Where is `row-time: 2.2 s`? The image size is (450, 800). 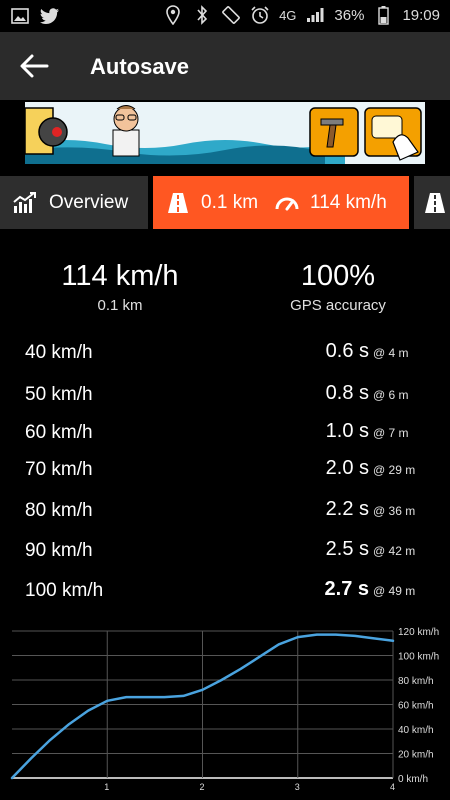 row-time: 2.2 s is located at coordinates (347, 509).